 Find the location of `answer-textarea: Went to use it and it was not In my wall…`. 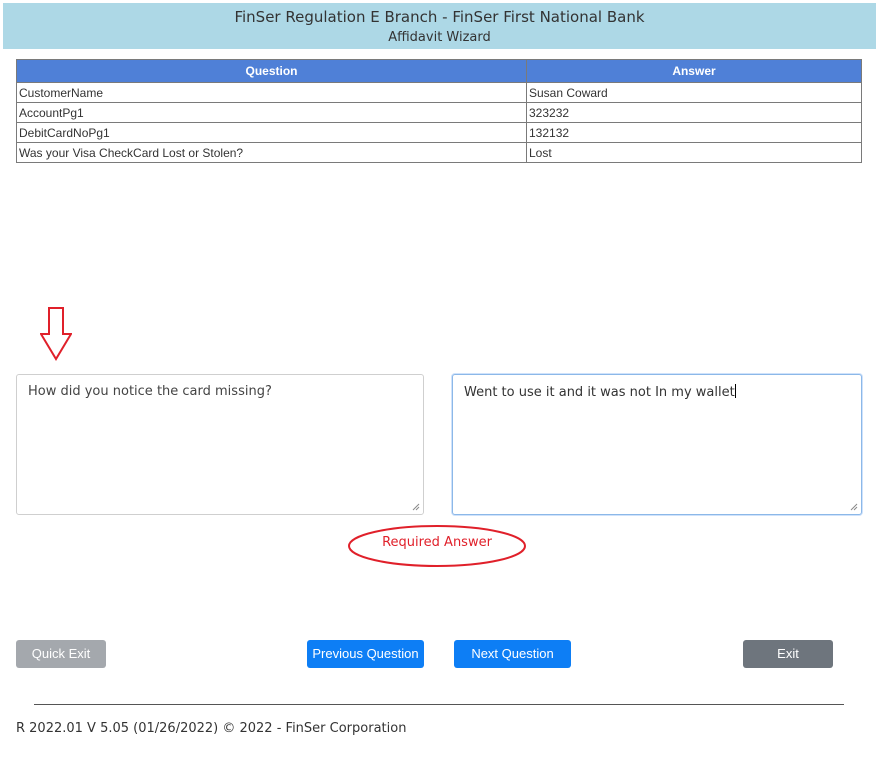

answer-textarea: Went to use it and it was not In my wall… is located at coordinates (657, 444).